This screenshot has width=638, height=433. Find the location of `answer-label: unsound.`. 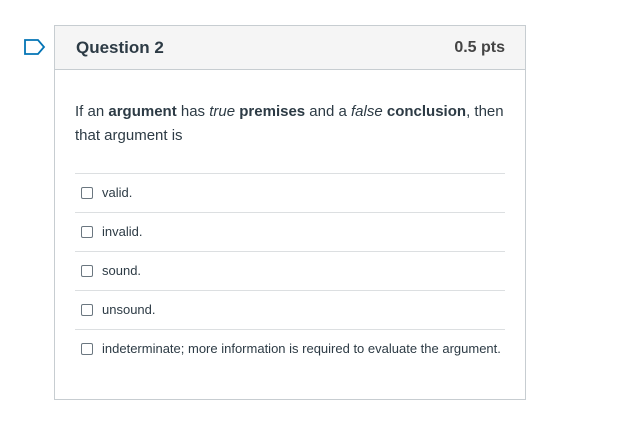

answer-label: unsound. is located at coordinates (129, 309).